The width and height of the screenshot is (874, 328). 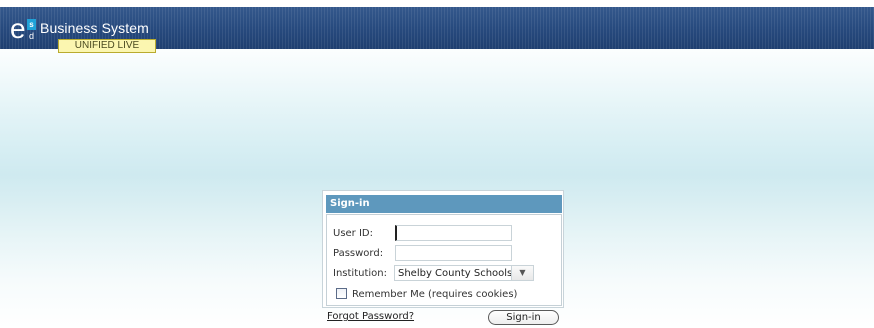 What do you see at coordinates (353, 233) in the screenshot?
I see `user-id-label: User ID:` at bounding box center [353, 233].